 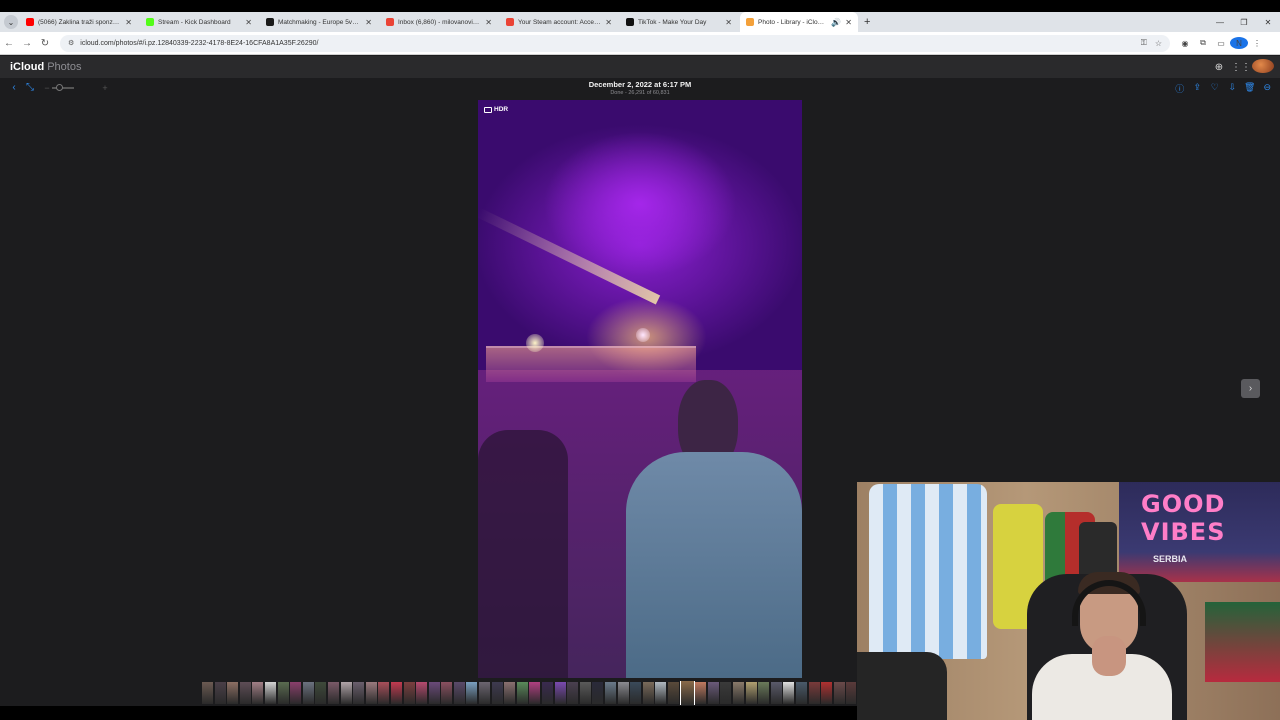 What do you see at coordinates (105, 88) in the screenshot?
I see `zoom-in-icon: +` at bounding box center [105, 88].